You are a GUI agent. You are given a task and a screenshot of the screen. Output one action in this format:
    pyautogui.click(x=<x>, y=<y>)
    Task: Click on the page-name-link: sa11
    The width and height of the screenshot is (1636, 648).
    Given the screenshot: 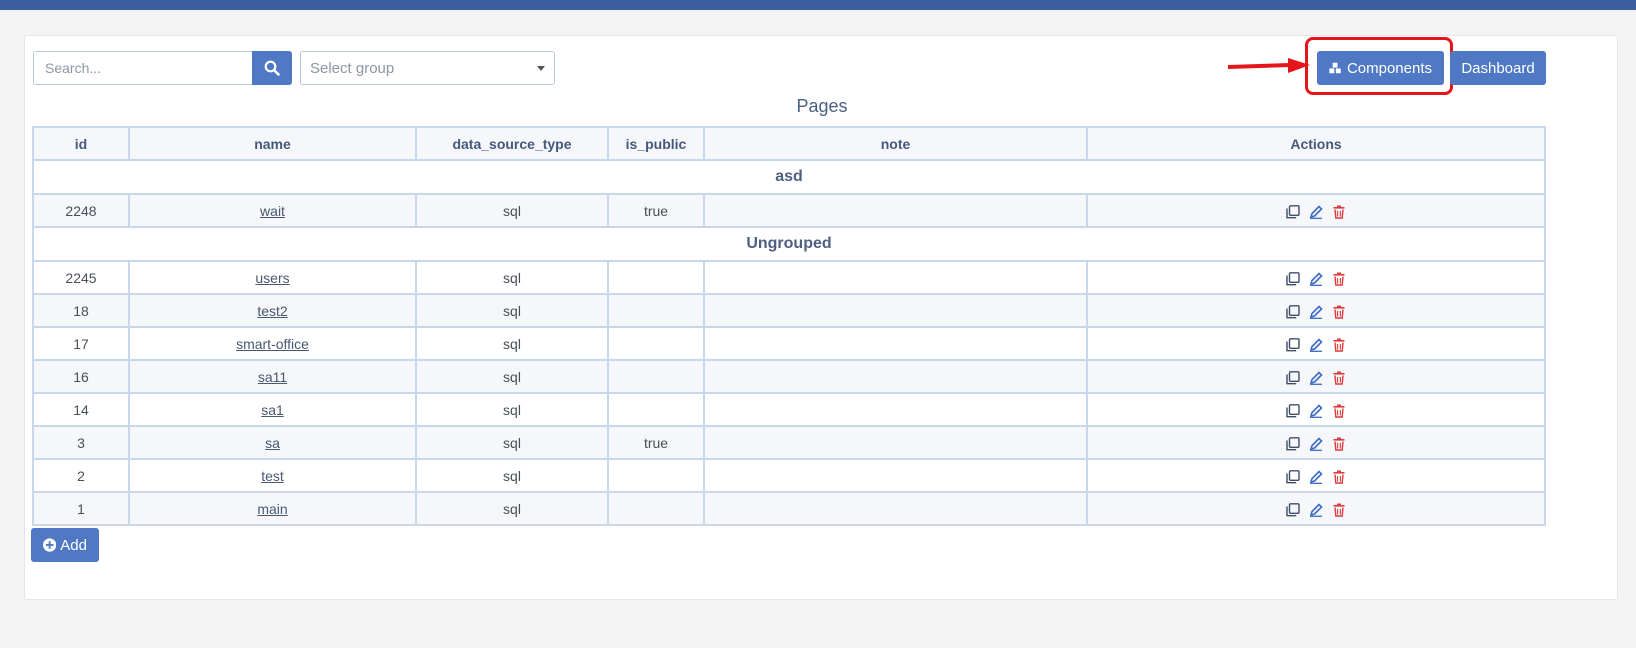 What is the action you would take?
    pyautogui.click(x=272, y=377)
    